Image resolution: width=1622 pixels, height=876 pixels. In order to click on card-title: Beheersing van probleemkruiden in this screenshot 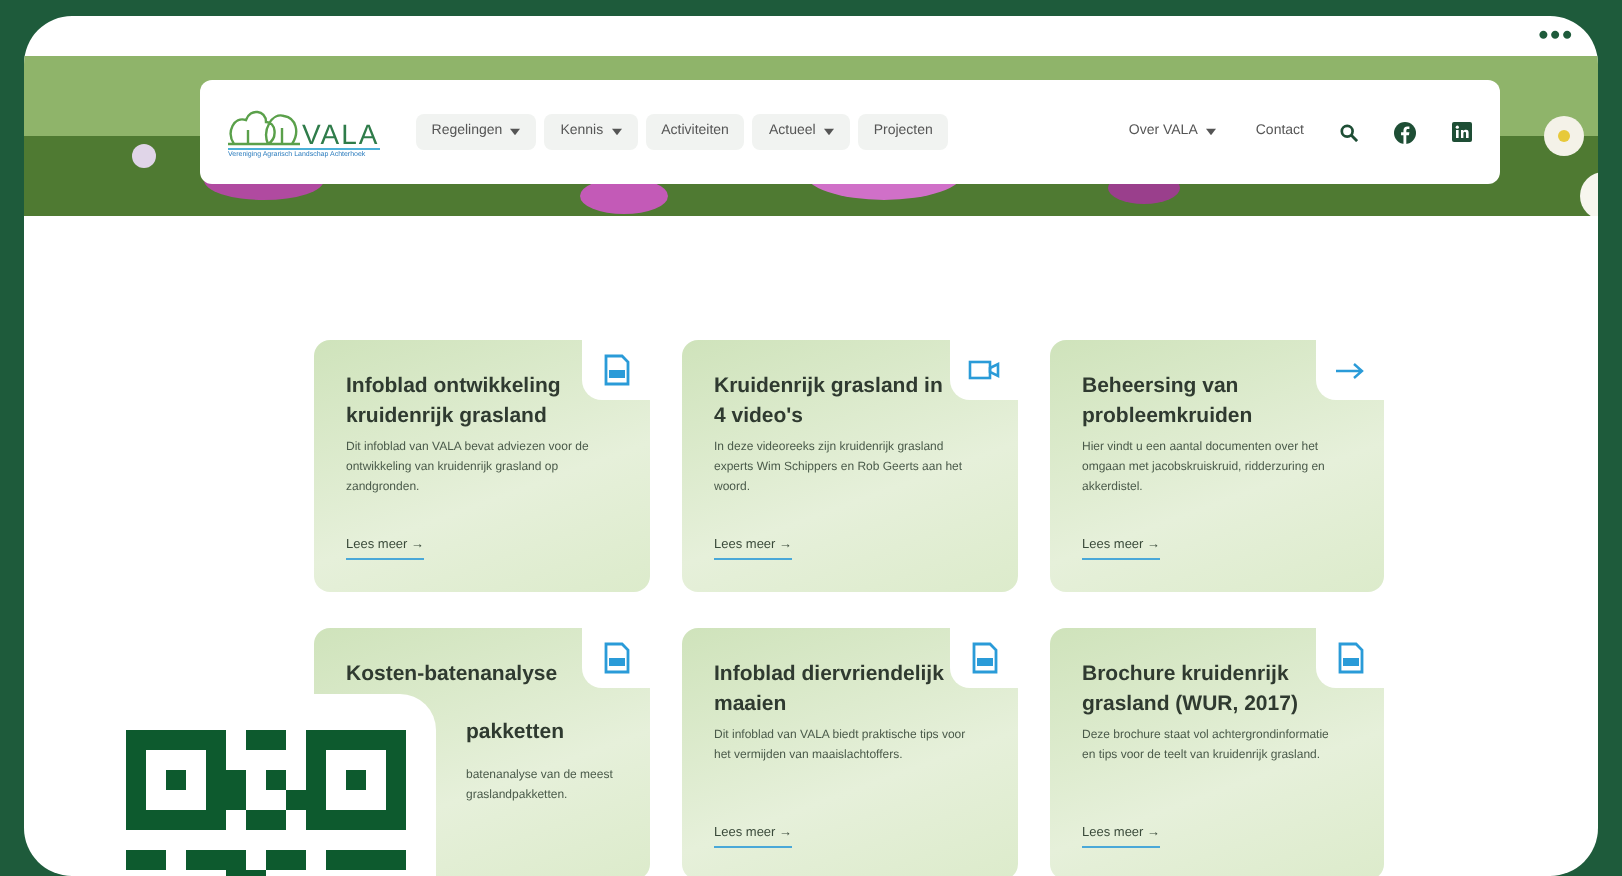, I will do `click(1168, 402)`.